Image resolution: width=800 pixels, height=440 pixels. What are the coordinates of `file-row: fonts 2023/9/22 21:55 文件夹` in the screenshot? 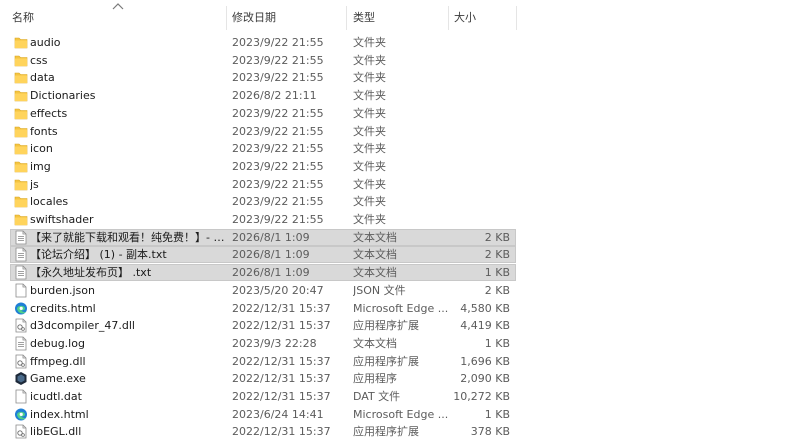 It's located at (263, 131).